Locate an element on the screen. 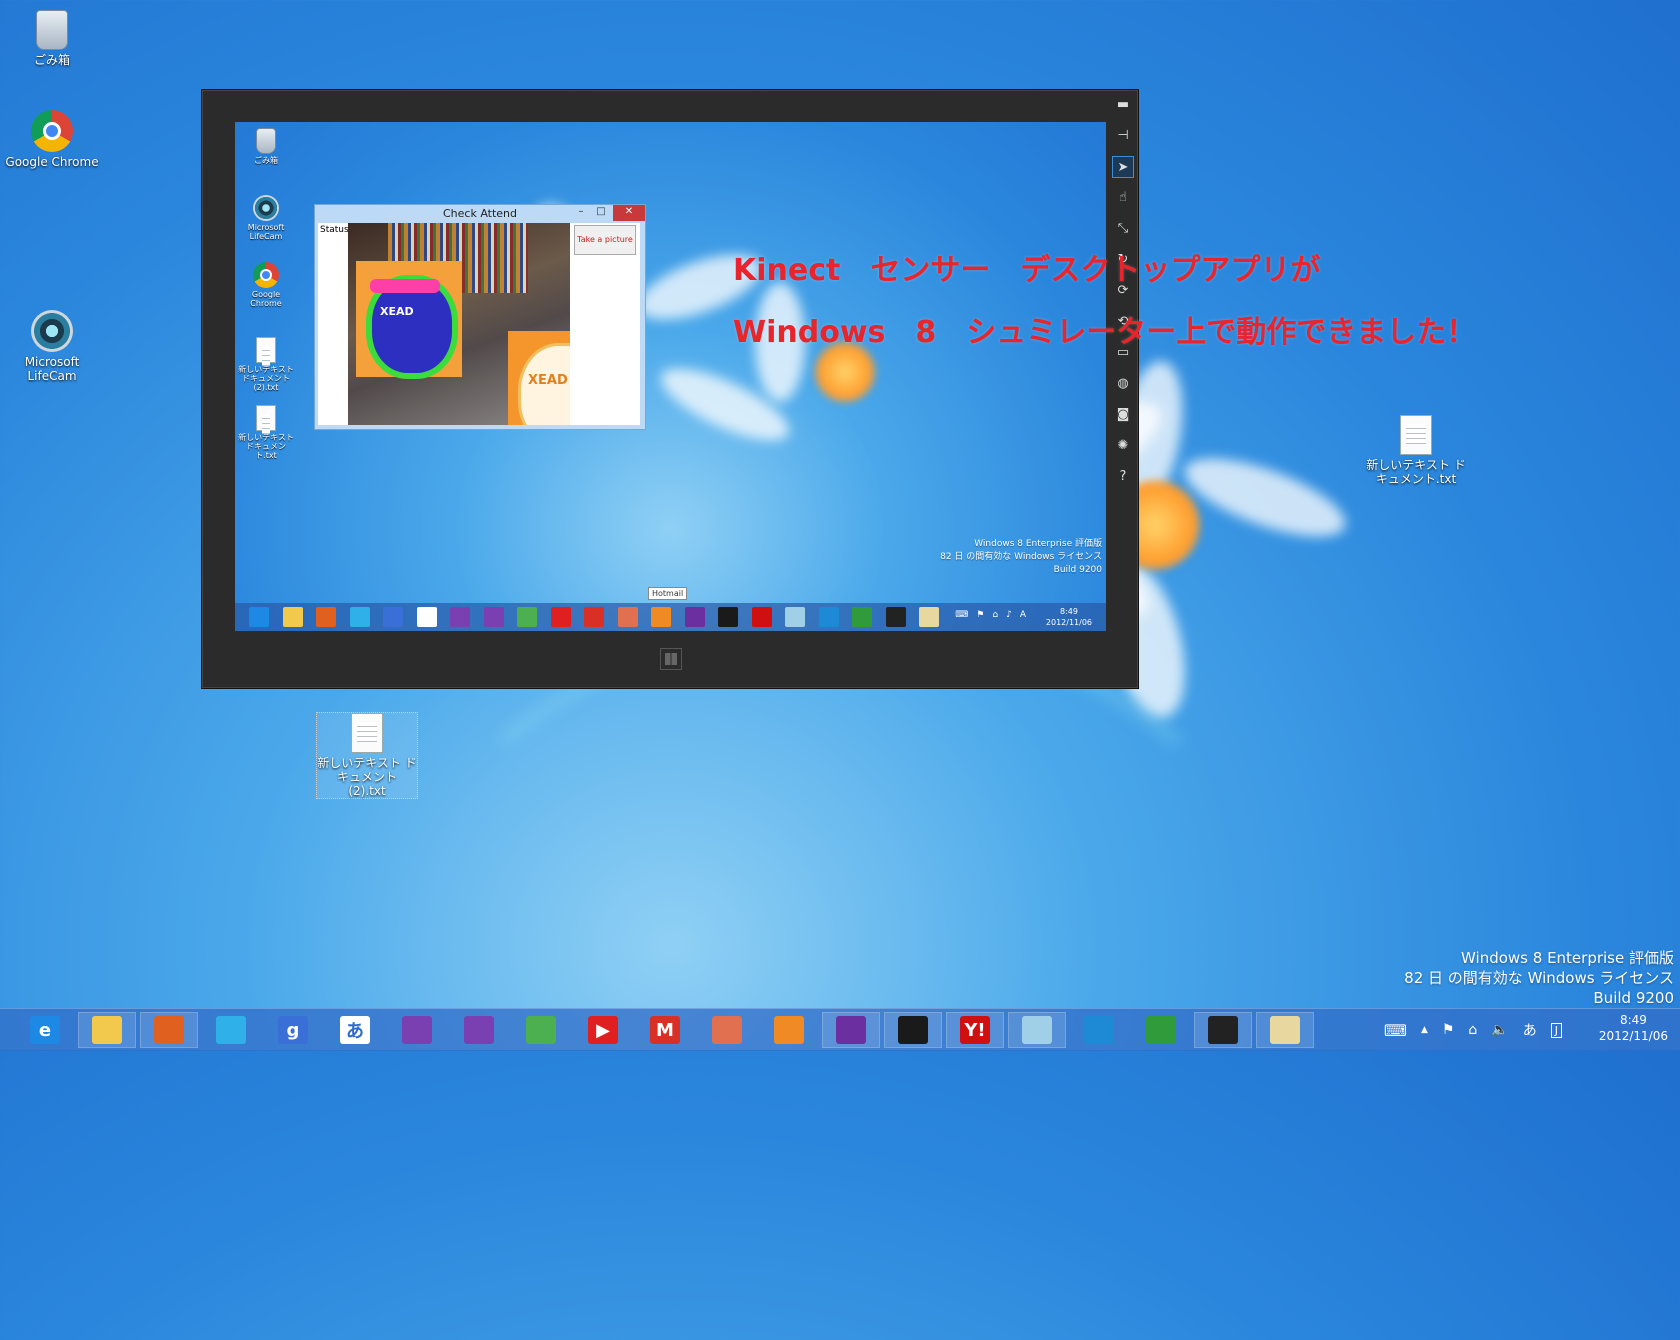  desktop-icon-lifecam: Microsoft LifeCam is located at coordinates (52, 346).